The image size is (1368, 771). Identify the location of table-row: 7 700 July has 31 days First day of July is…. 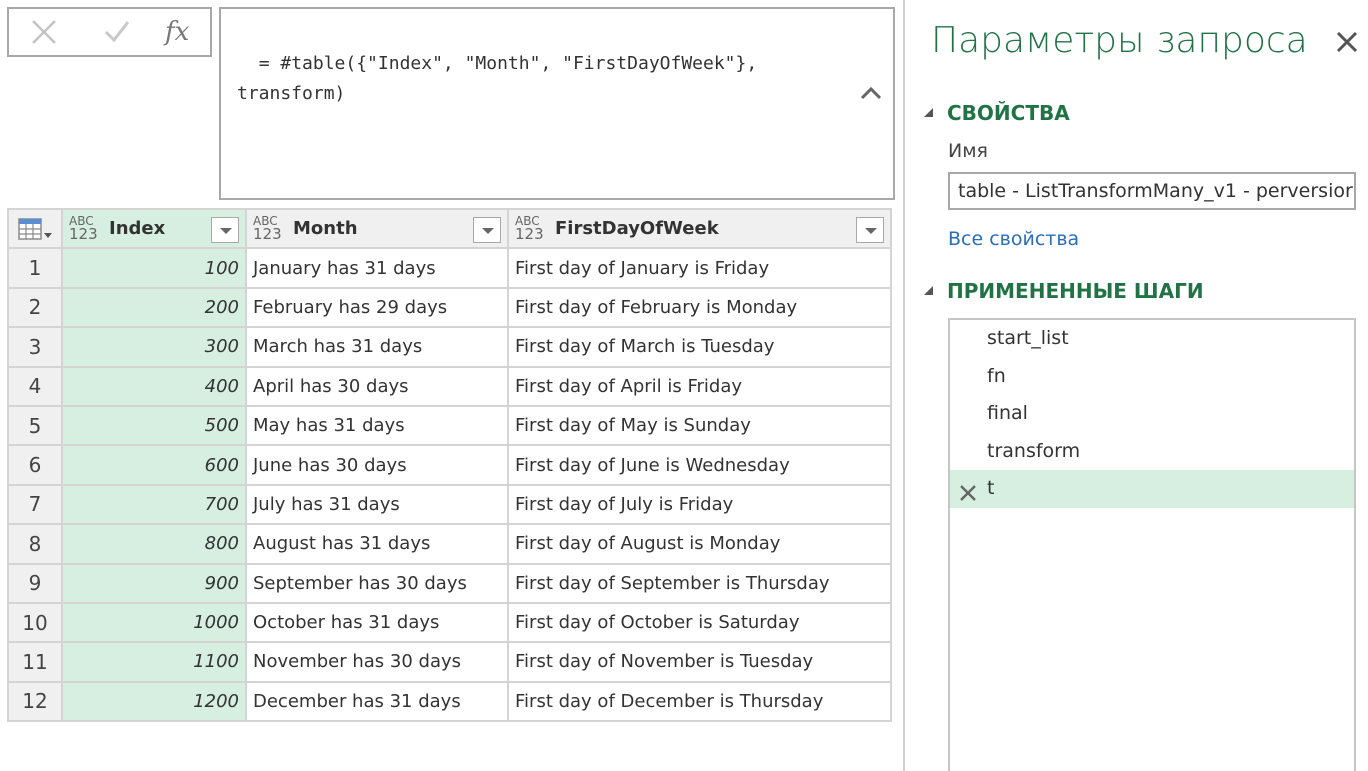
(449, 504).